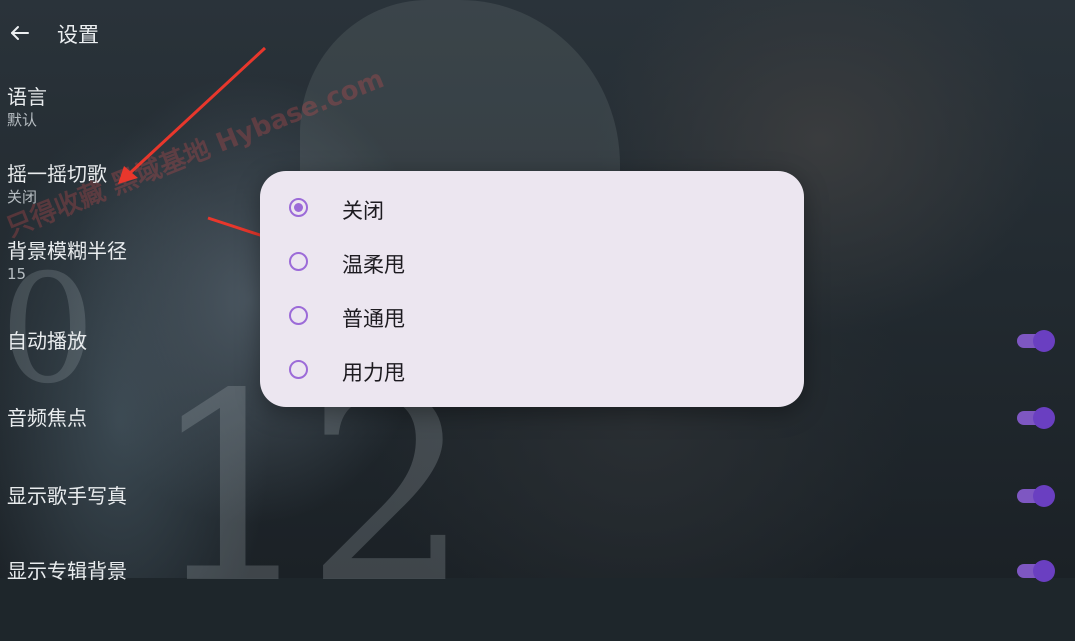 The width and height of the screenshot is (1075, 641). What do you see at coordinates (192, 115) in the screenshot?
I see `annotation-arrow-to-setting` at bounding box center [192, 115].